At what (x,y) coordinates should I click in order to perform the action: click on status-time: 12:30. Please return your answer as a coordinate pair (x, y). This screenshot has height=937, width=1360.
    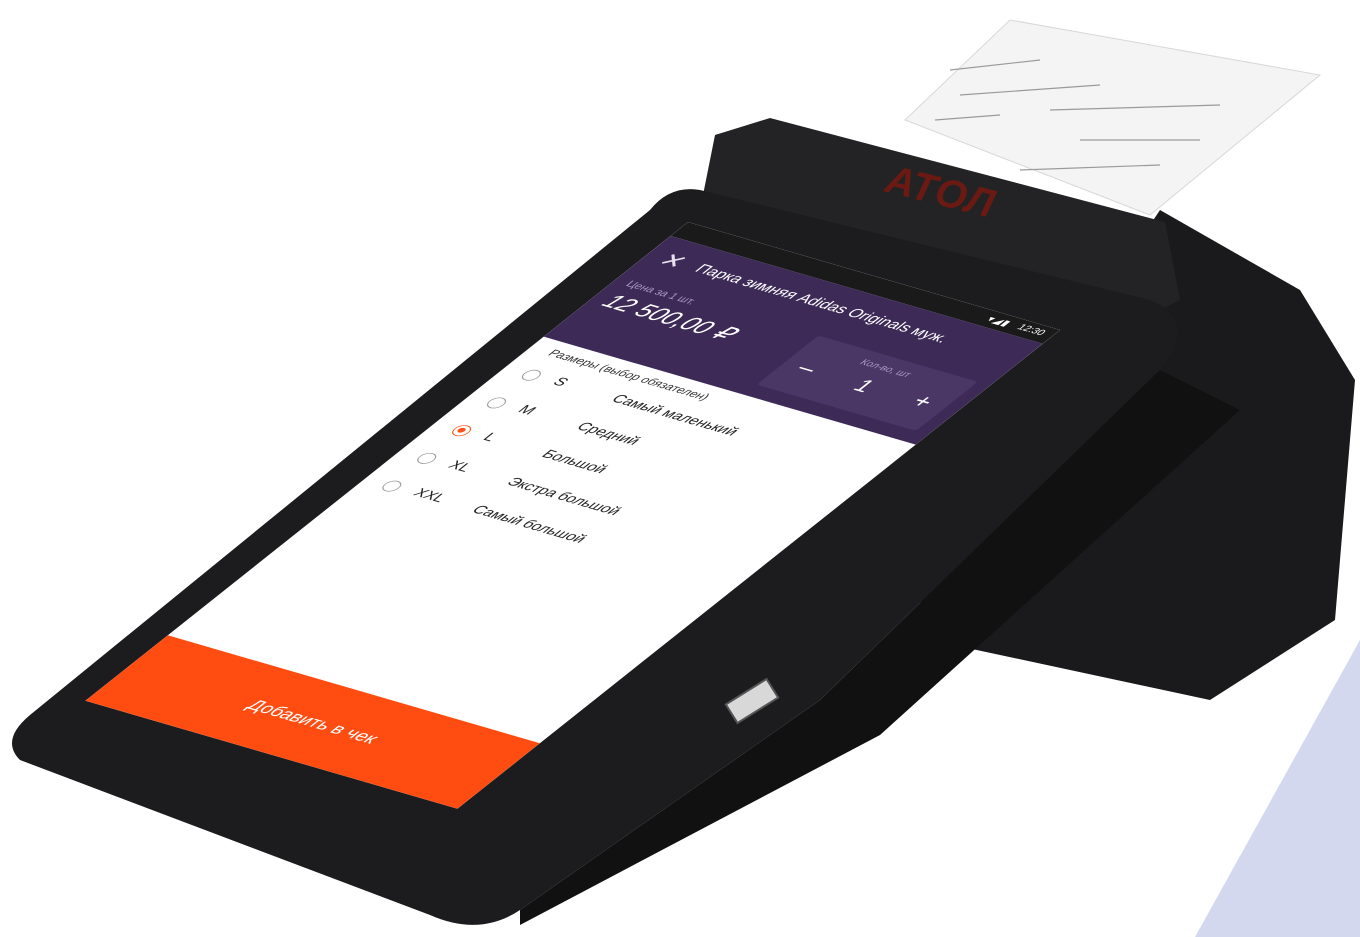
    Looking at the image, I should click on (1031, 330).